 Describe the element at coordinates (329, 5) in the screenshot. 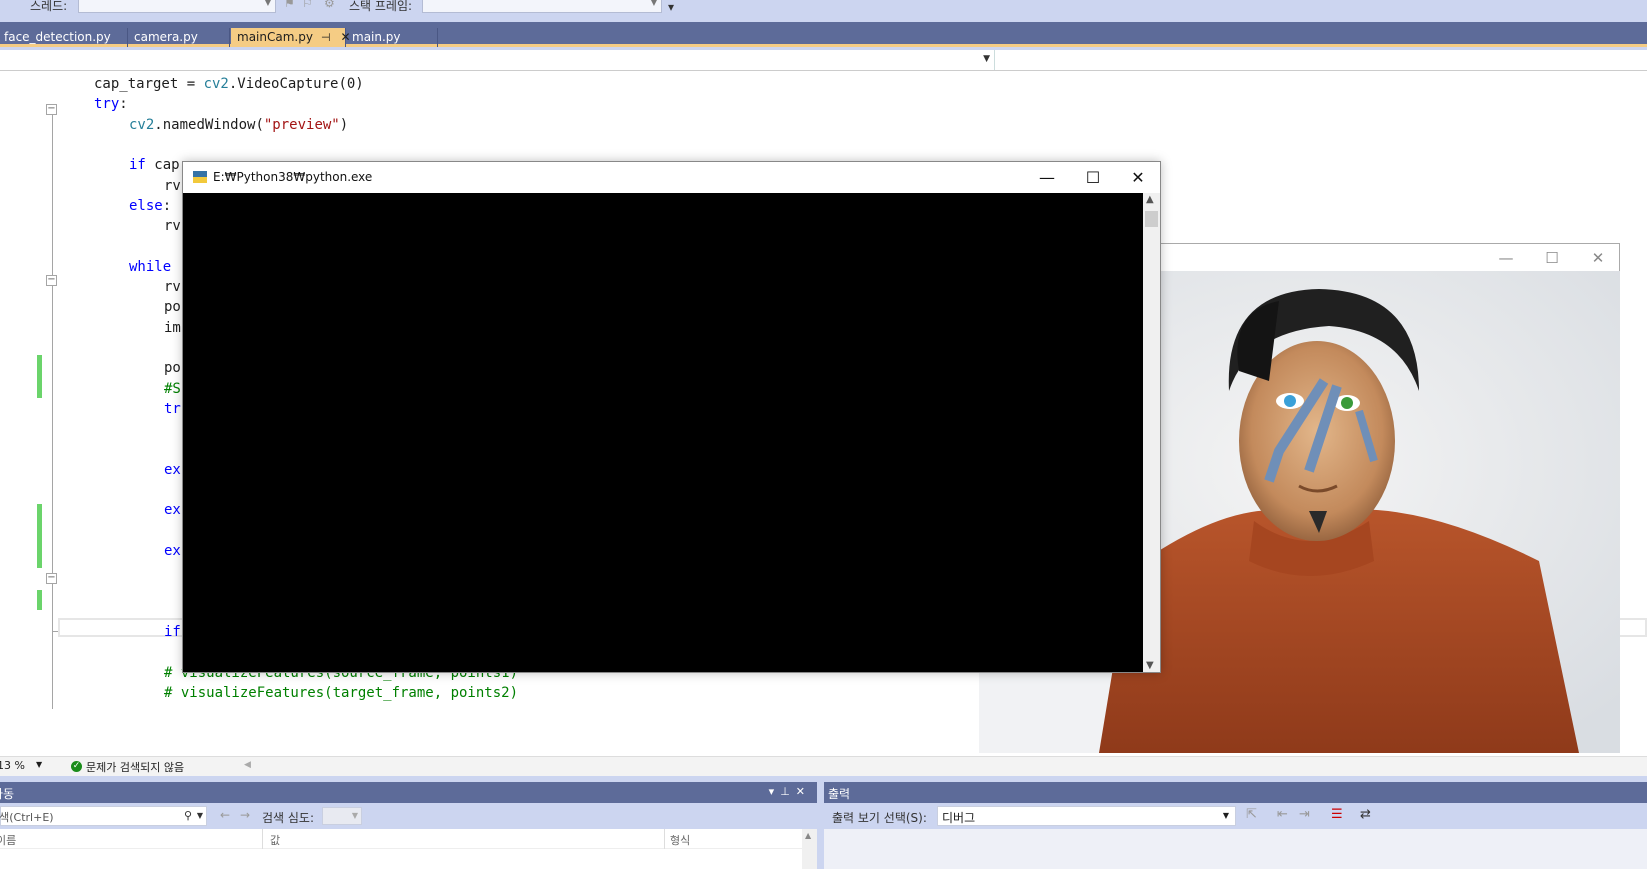

I see `parallel-stacks-icon: ⚙` at that location.